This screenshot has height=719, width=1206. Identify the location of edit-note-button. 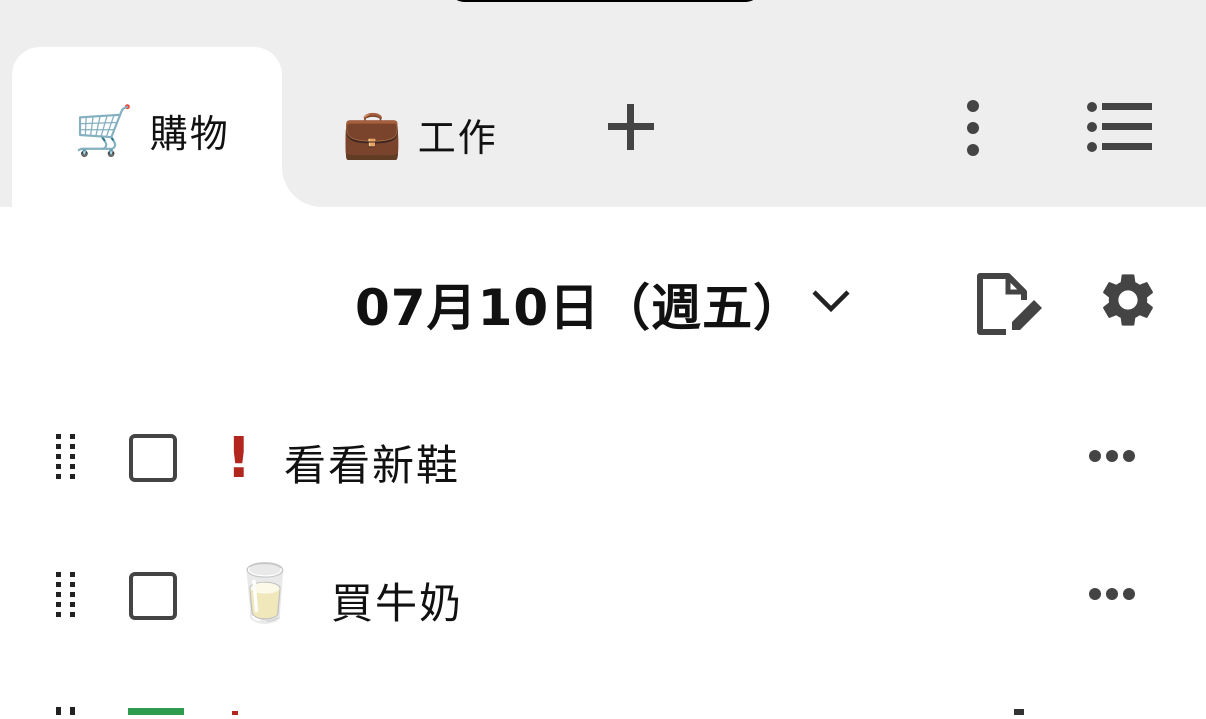
(1008, 303).